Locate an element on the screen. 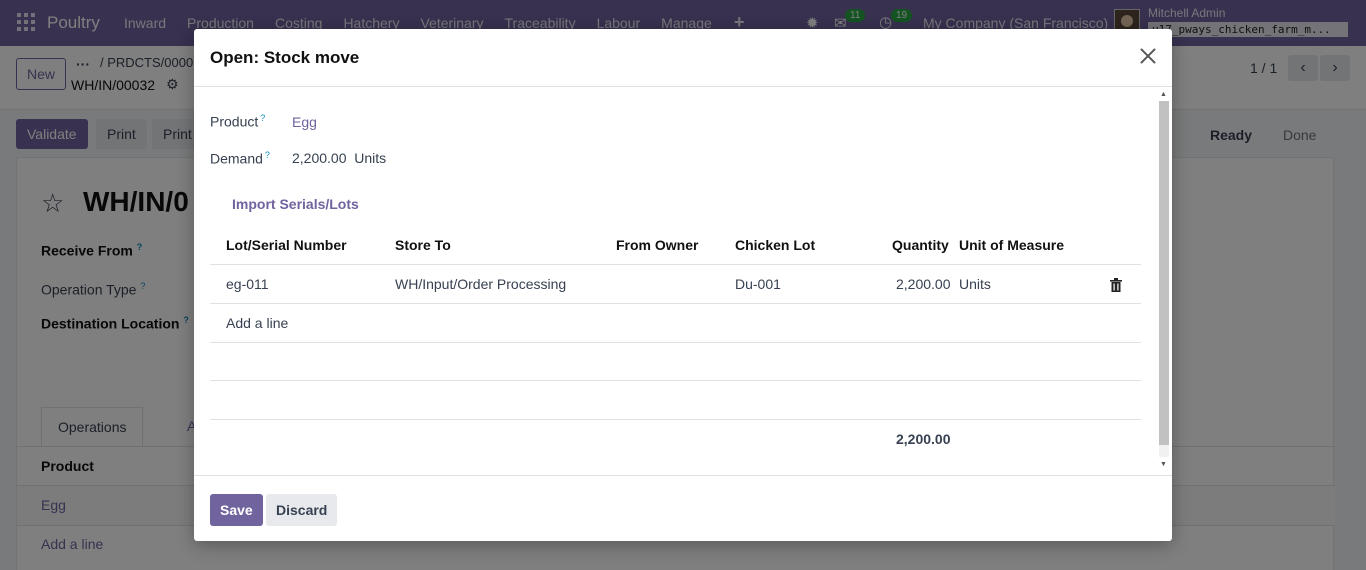  column-unit-of-measure: Unit of Measure is located at coordinates (1011, 245).